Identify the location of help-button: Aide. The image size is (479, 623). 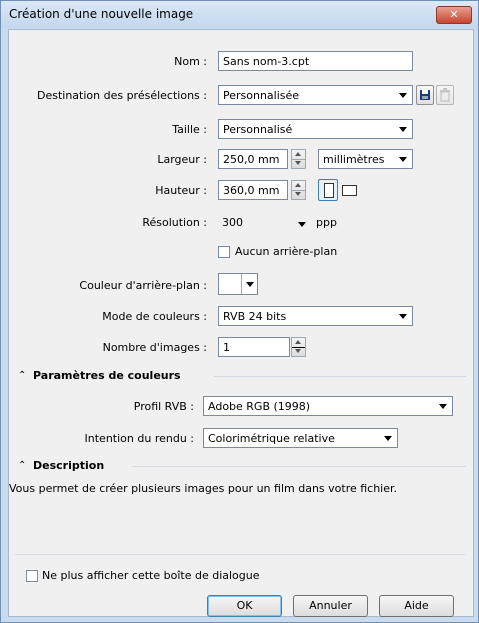
(416, 606).